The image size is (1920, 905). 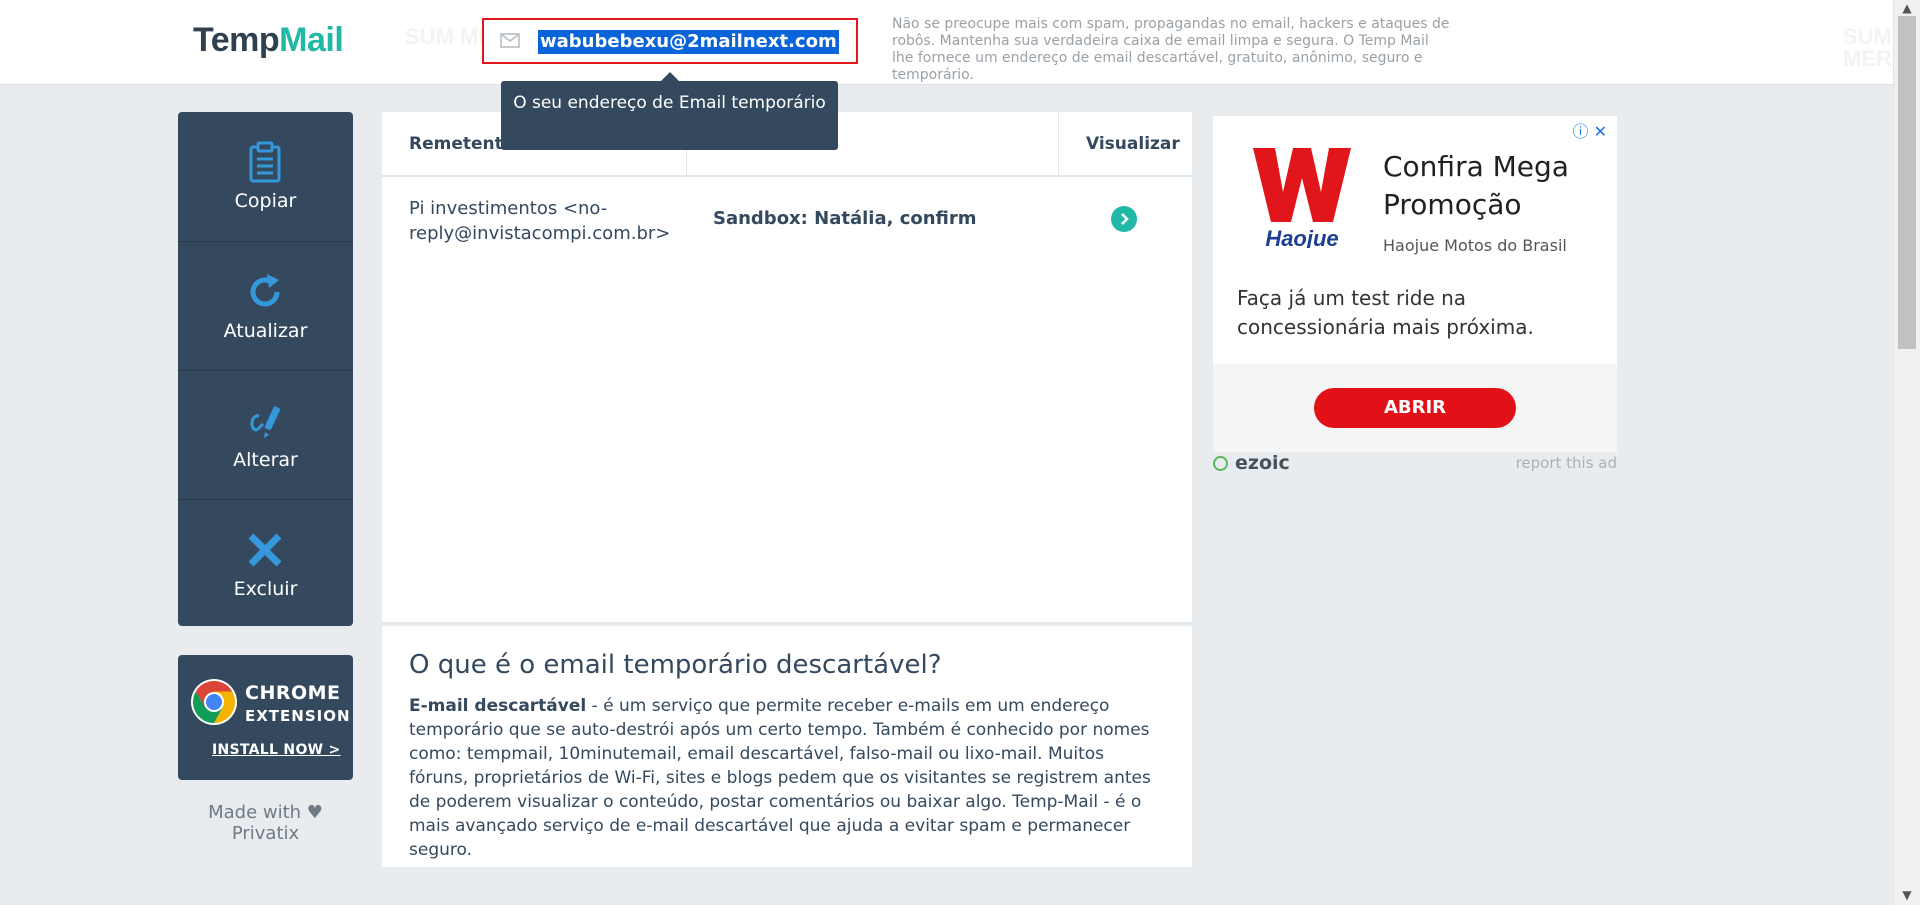 What do you see at coordinates (1867, 47) in the screenshot?
I see `background-doodle: SUM MER` at bounding box center [1867, 47].